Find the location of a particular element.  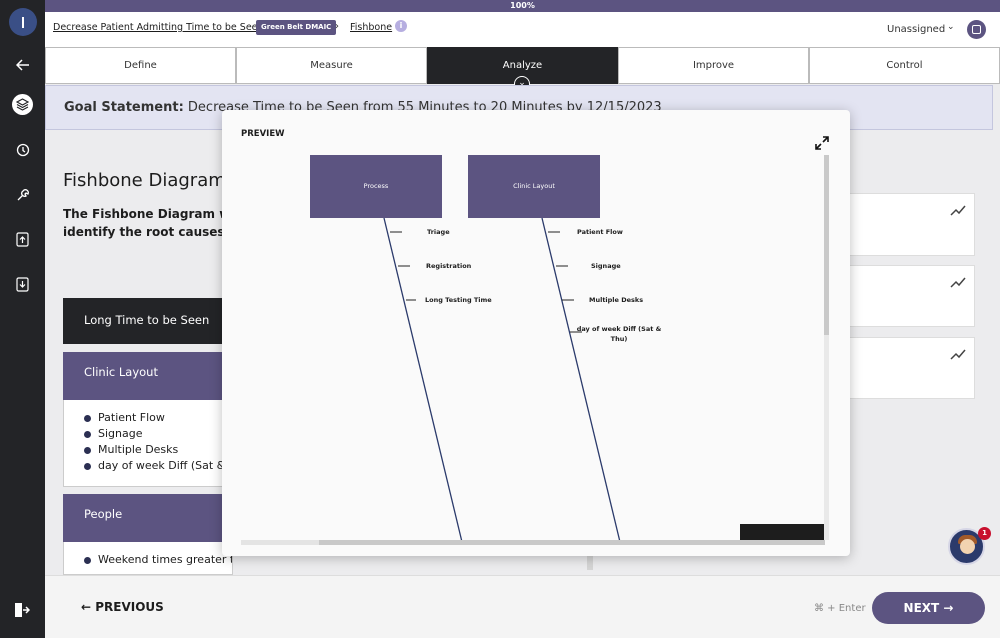

clock-icon is located at coordinates (22, 149).